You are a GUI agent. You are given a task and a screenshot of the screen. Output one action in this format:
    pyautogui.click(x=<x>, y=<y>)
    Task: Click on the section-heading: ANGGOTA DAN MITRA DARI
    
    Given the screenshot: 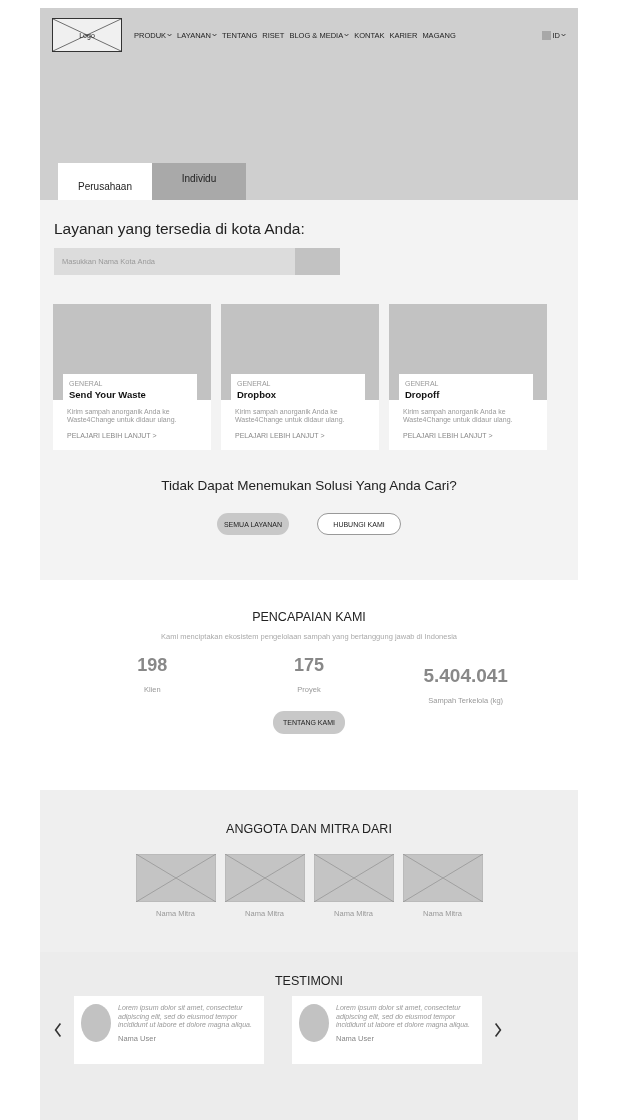 What is the action you would take?
    pyautogui.click(x=309, y=829)
    